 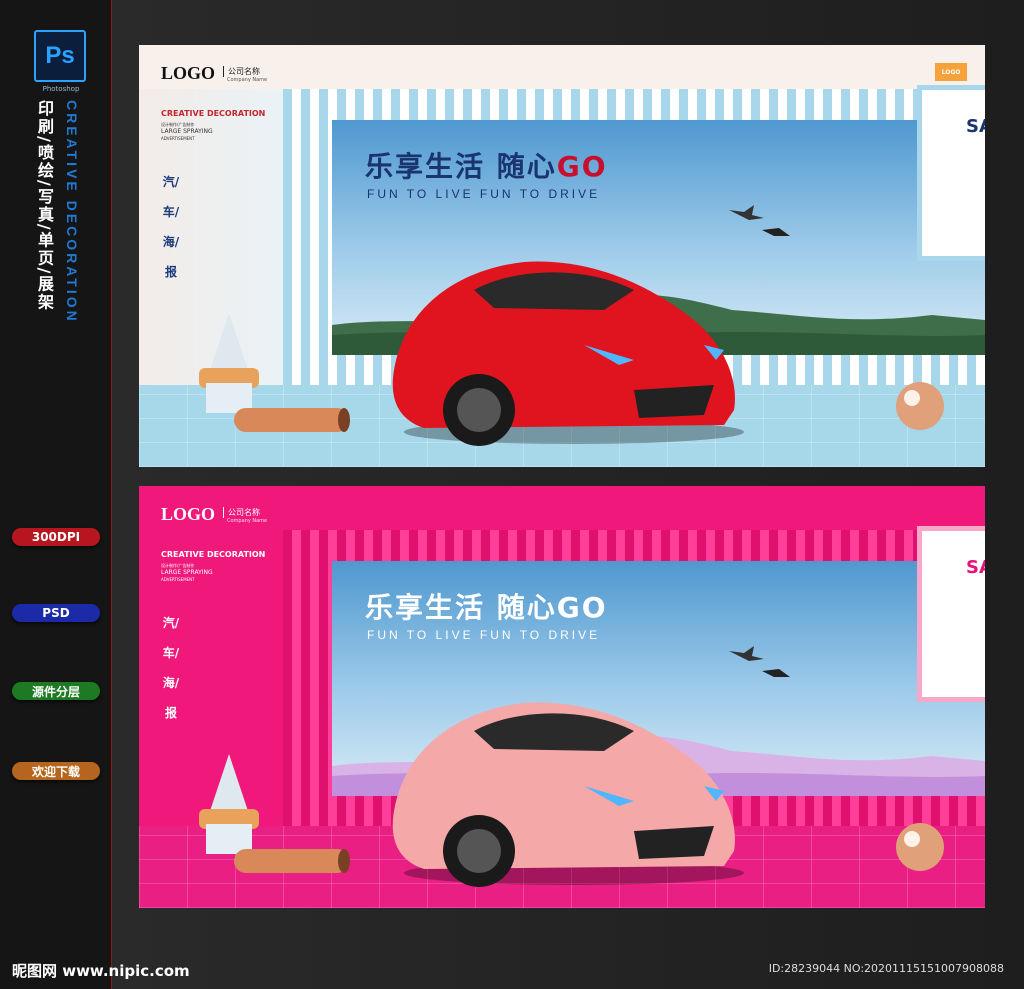 What do you see at coordinates (61, 89) in the screenshot?
I see `photoshop-label: Photoshop` at bounding box center [61, 89].